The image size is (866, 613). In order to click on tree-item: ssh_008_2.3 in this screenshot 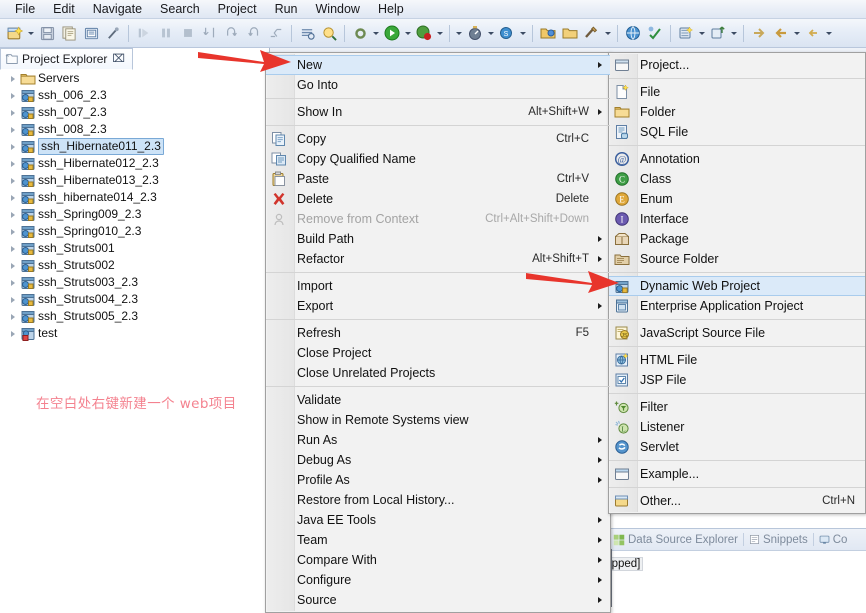, I will do `click(134, 129)`.